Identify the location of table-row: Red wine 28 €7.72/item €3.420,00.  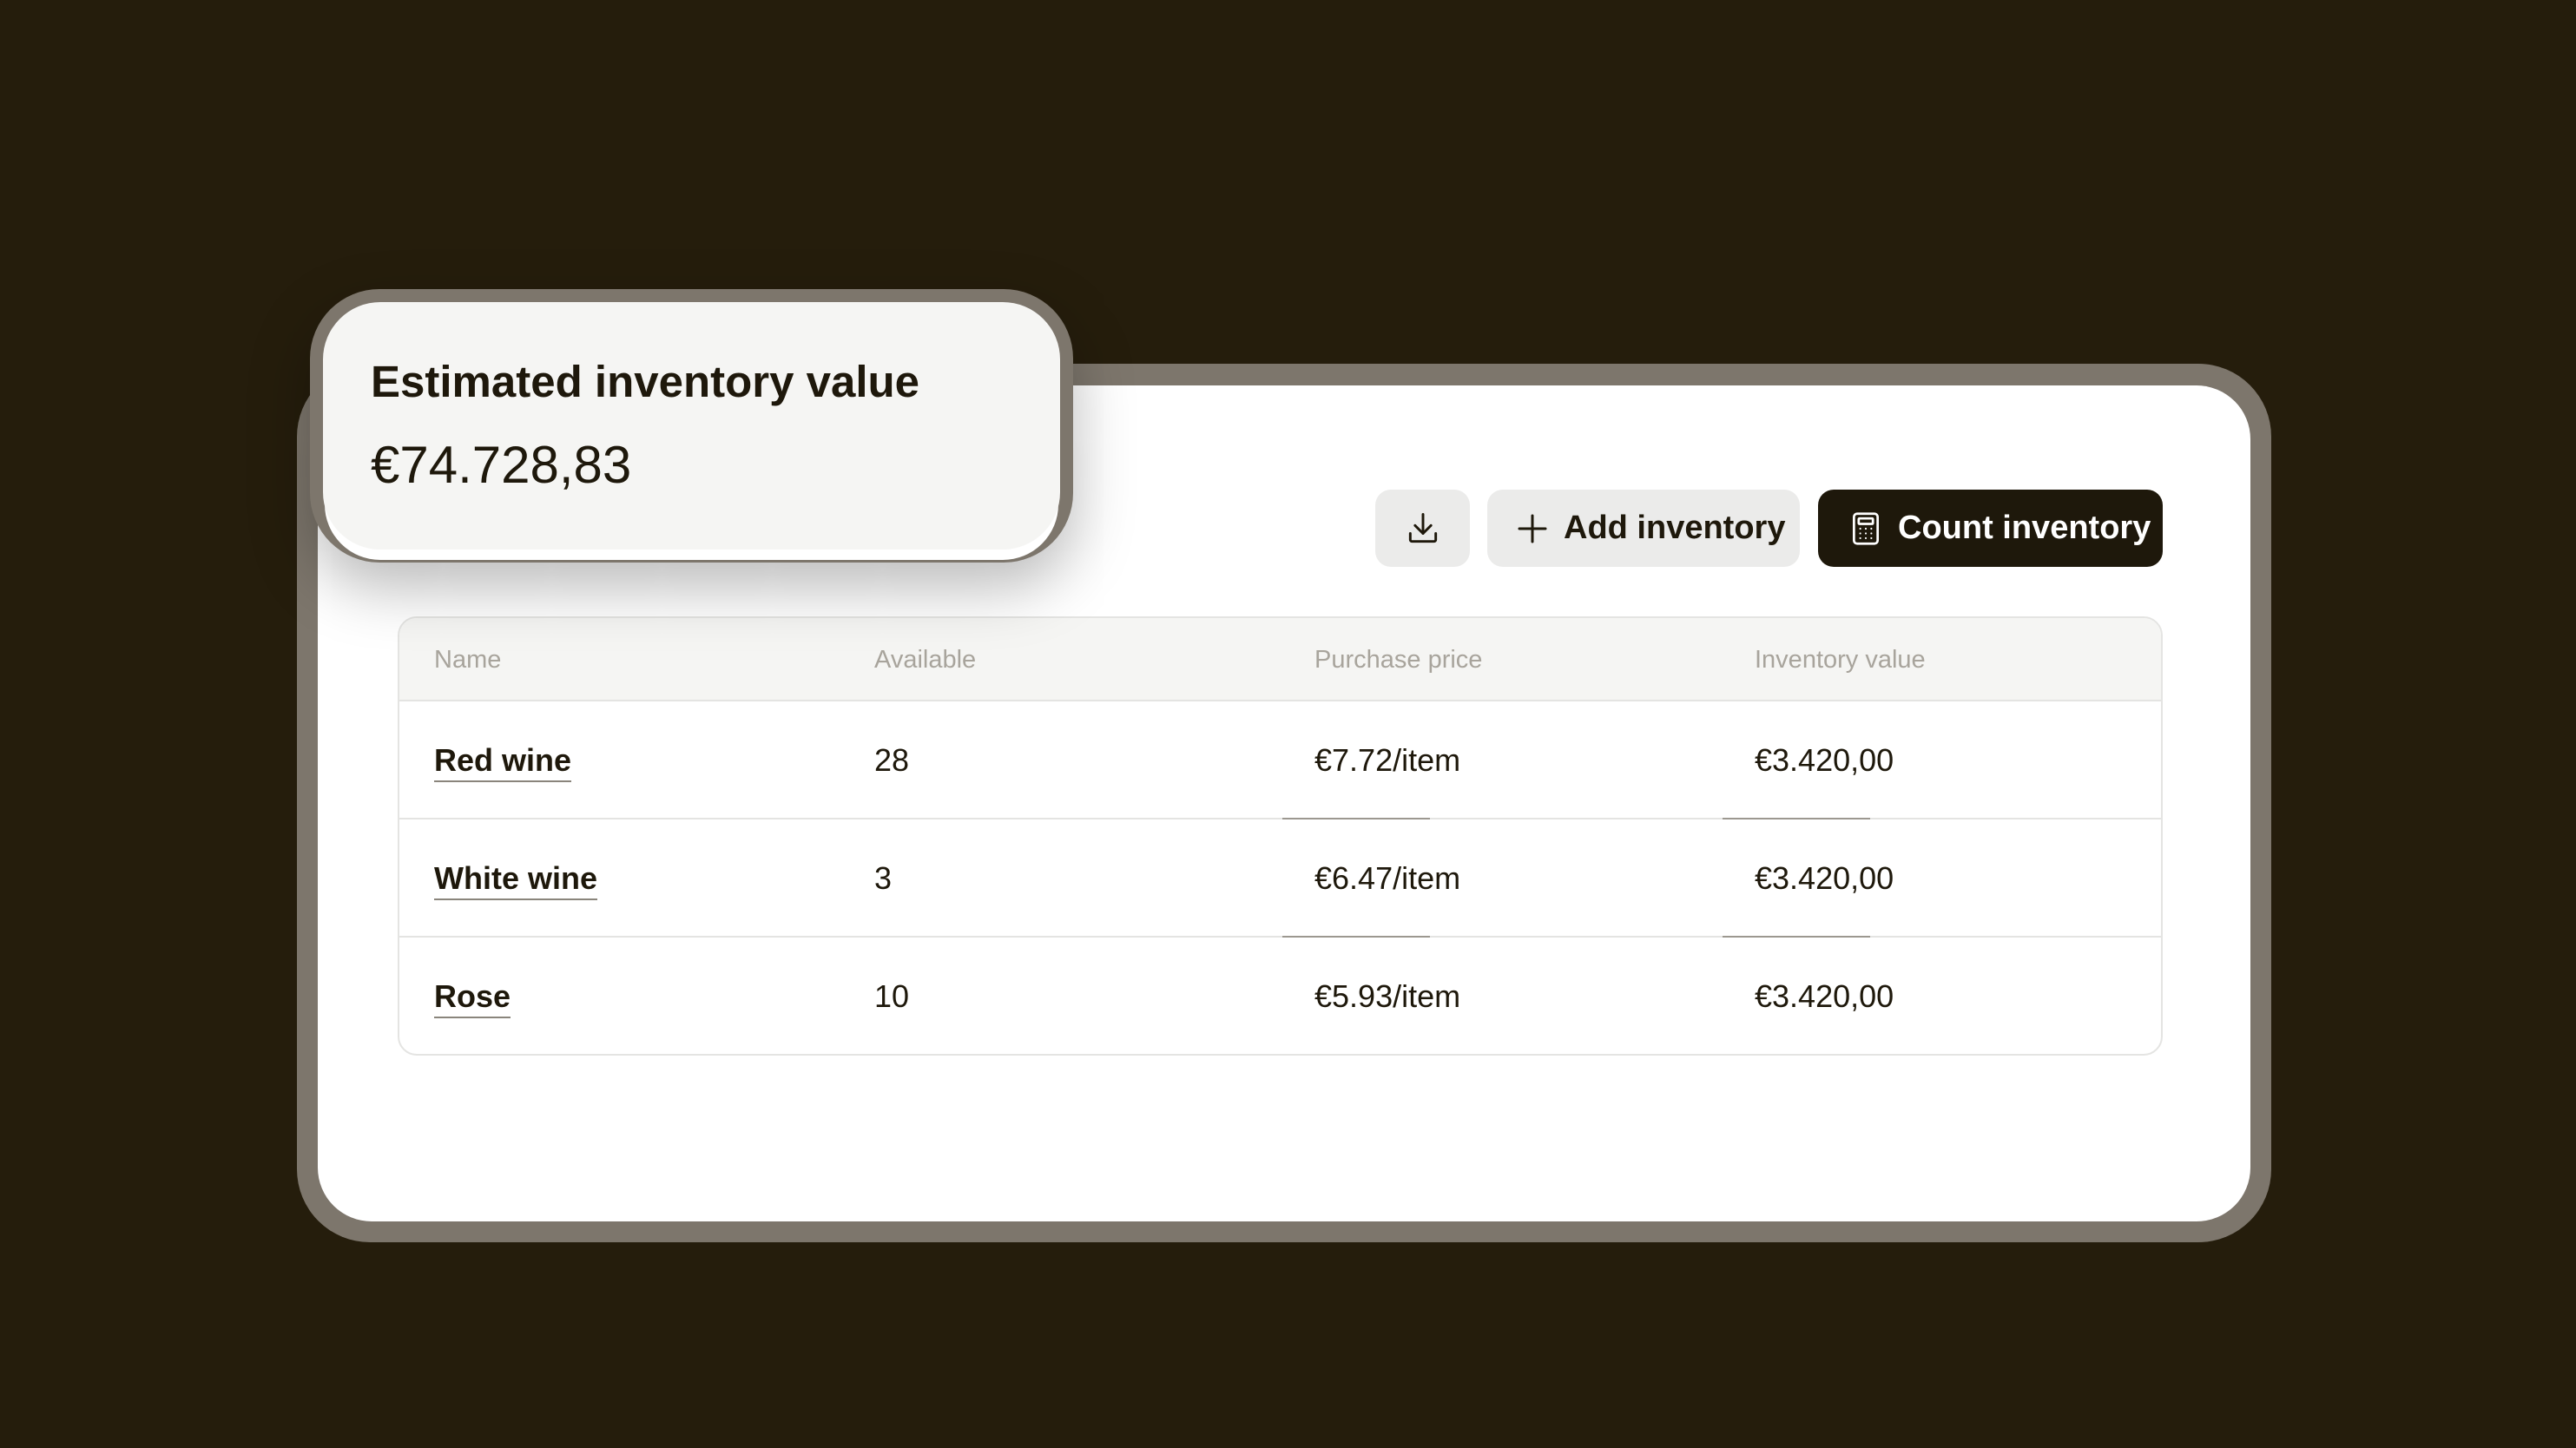
(1280, 760).